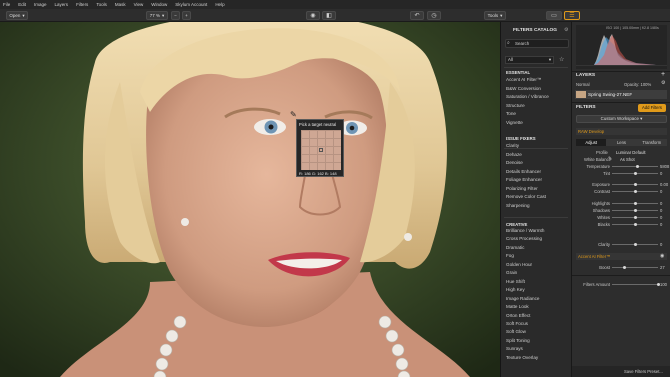  Describe the element at coordinates (17, 15) in the screenshot. I see `open-button: Open ▾` at that location.